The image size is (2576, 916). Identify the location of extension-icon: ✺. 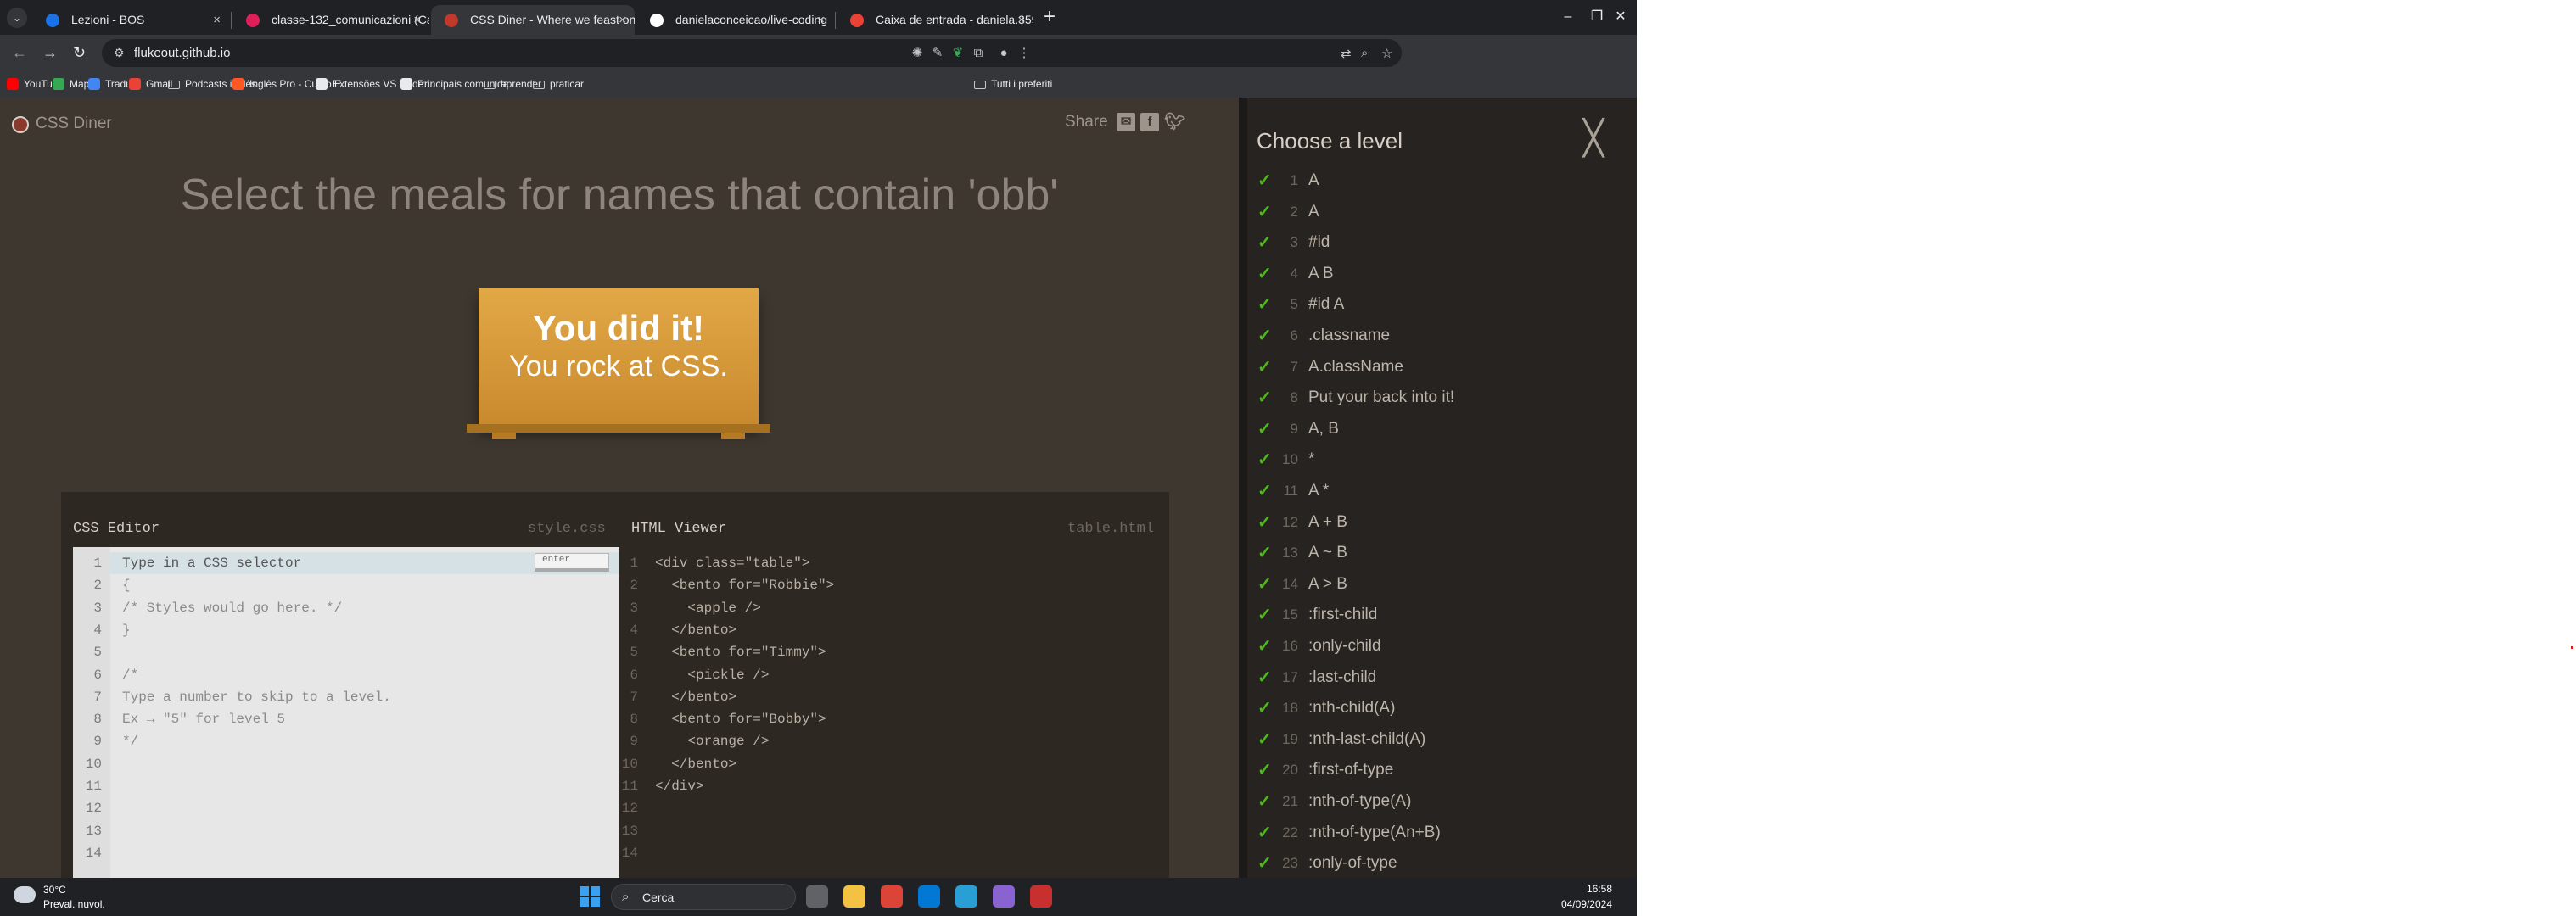
(918, 53).